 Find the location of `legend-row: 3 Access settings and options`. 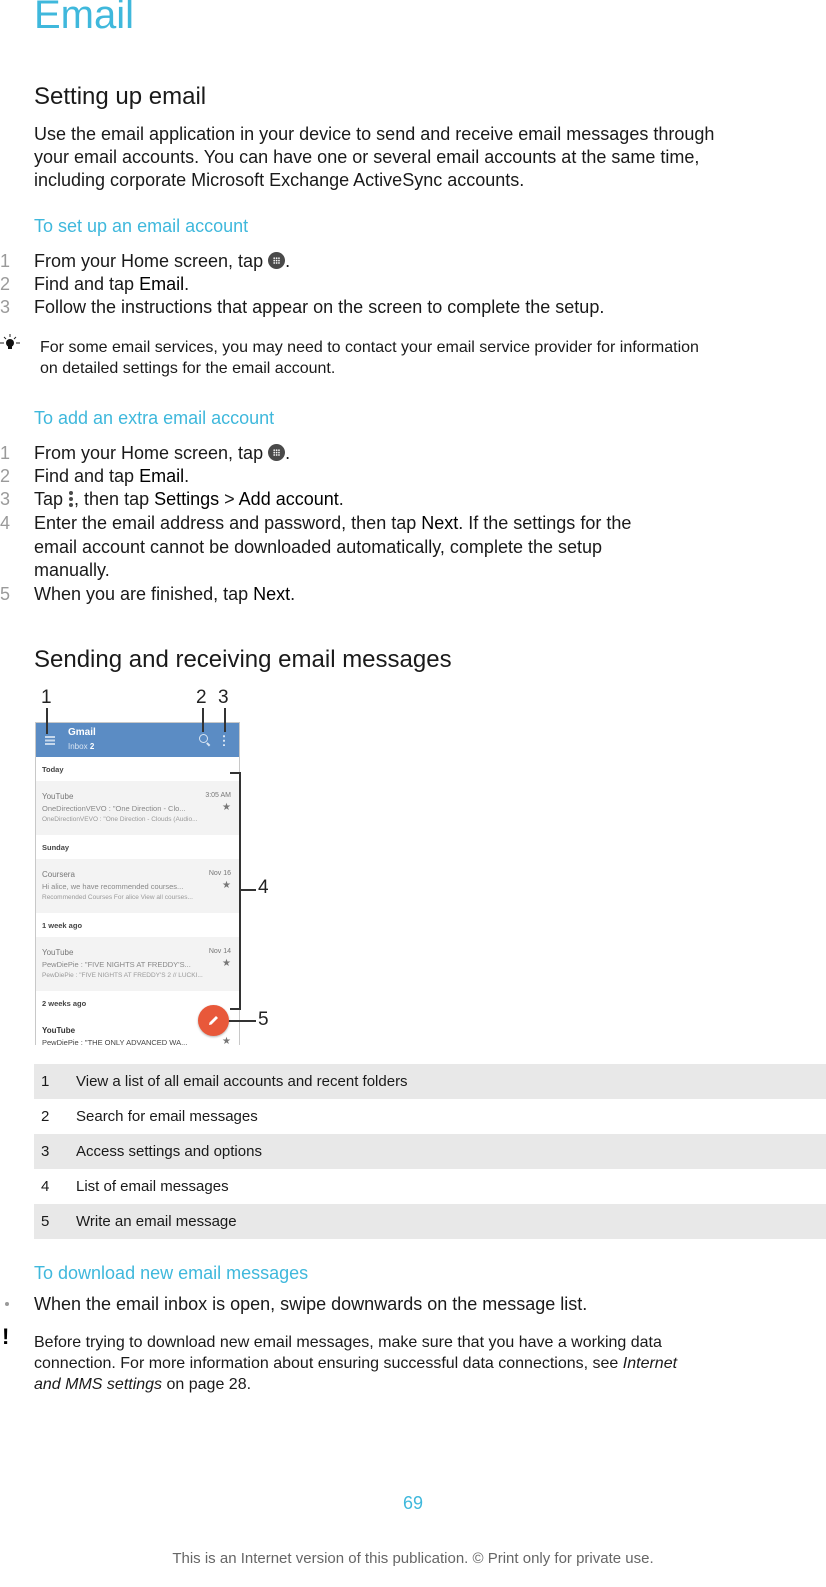

legend-row: 3 Access settings and options is located at coordinates (430, 1151).